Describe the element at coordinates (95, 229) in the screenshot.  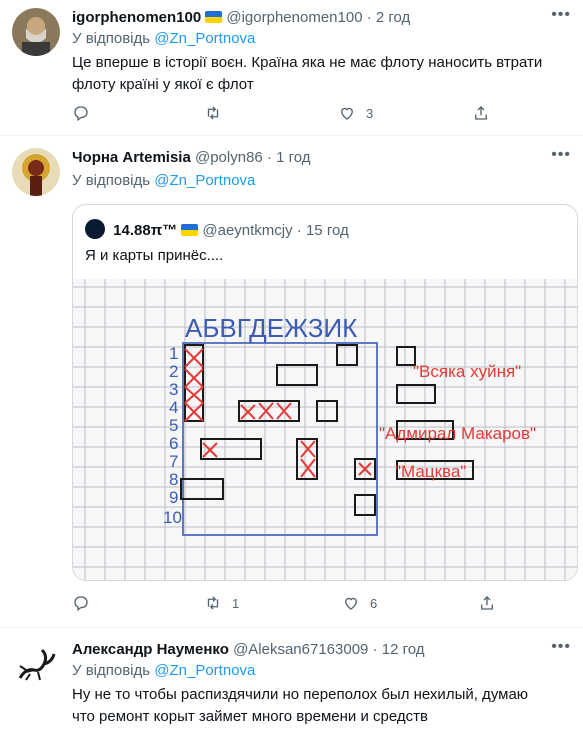
I see `quote-avatar` at that location.